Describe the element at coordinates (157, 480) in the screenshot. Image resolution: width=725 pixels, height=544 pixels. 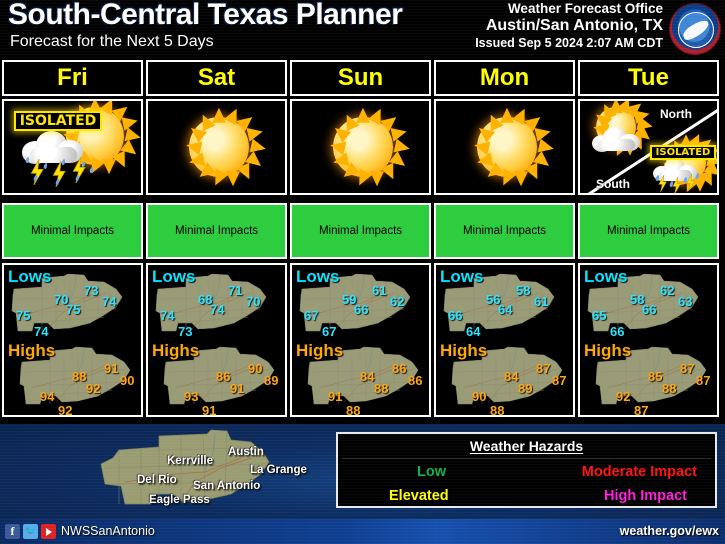
I see `city-label-del-rio: Del Rio` at that location.